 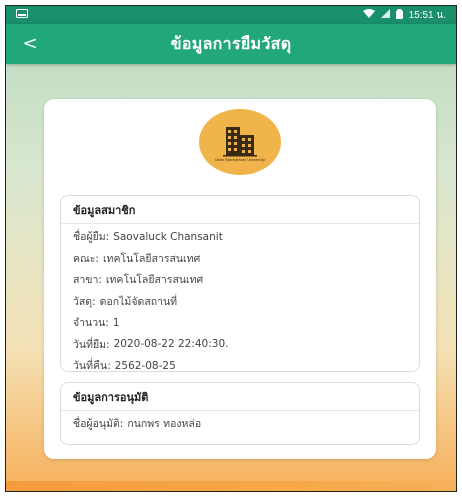 I want to click on faculty-label: คณะ:, so click(x=86, y=258).